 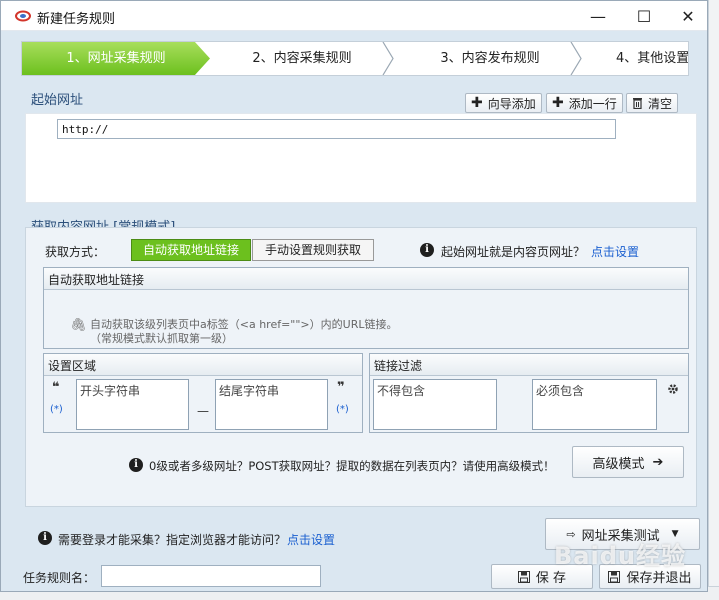 I want to click on rule-name-input, so click(x=211, y=576).